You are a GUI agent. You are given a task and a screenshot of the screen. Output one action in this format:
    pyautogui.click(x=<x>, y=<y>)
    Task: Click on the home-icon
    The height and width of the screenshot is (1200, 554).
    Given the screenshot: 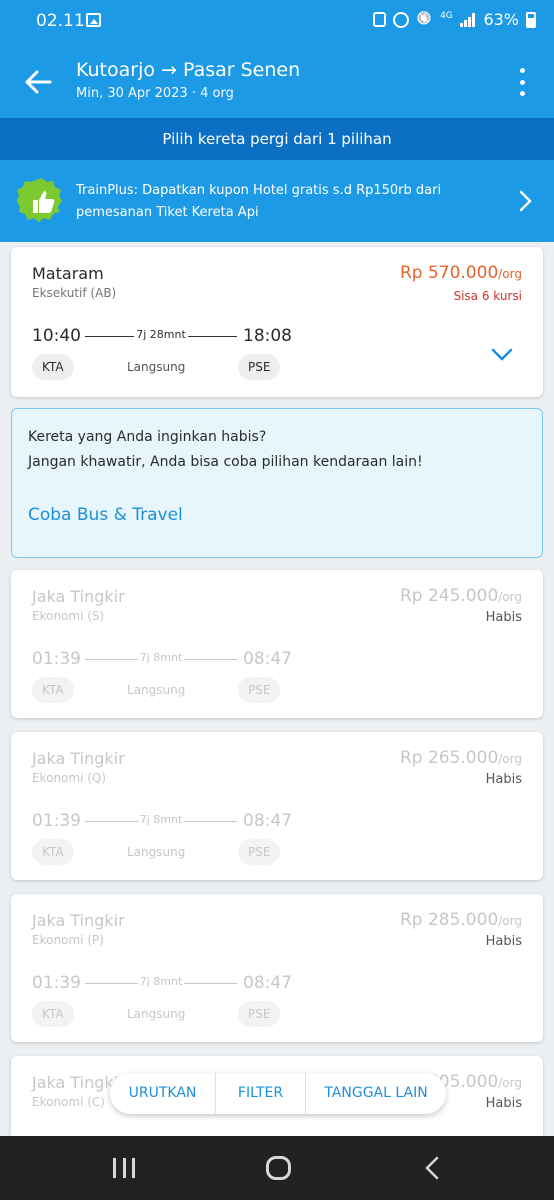 What is the action you would take?
    pyautogui.click(x=278, y=1168)
    